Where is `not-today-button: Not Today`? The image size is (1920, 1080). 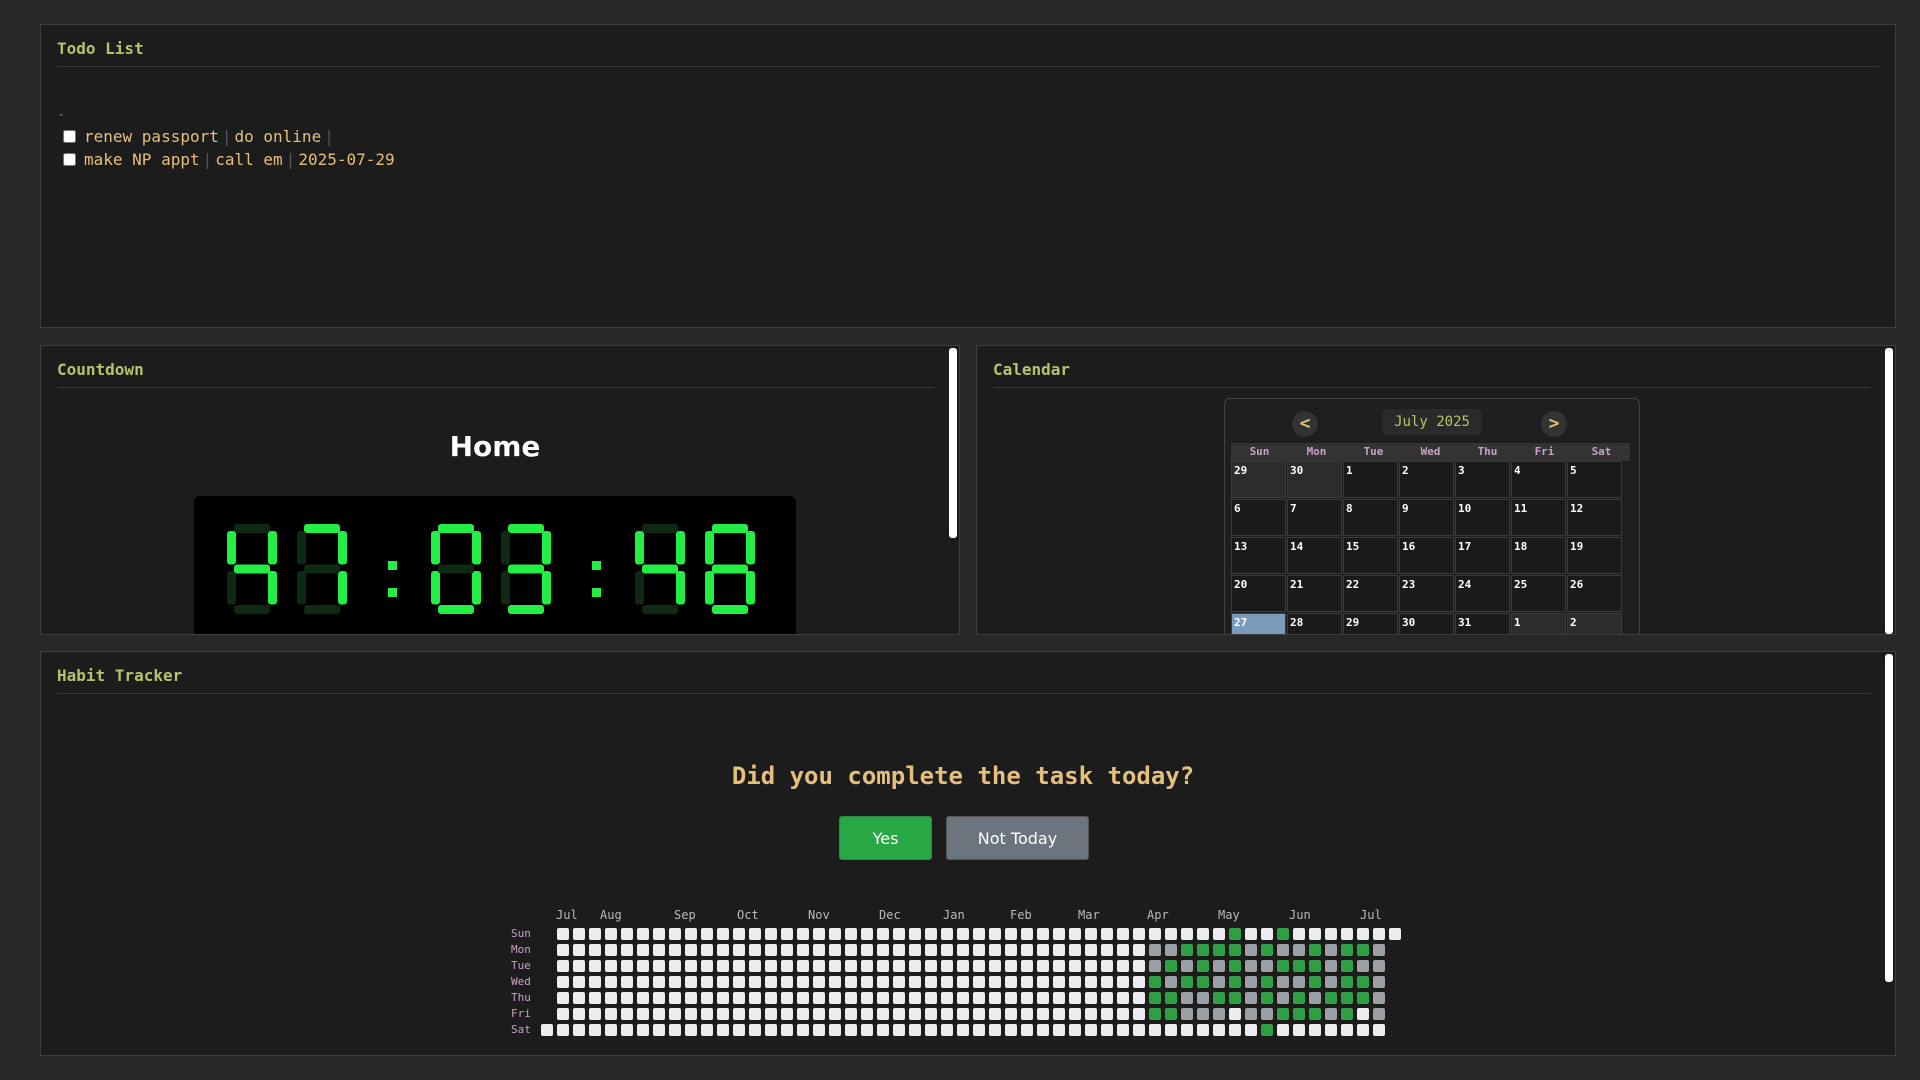
not-today-button: Not Today is located at coordinates (1017, 838).